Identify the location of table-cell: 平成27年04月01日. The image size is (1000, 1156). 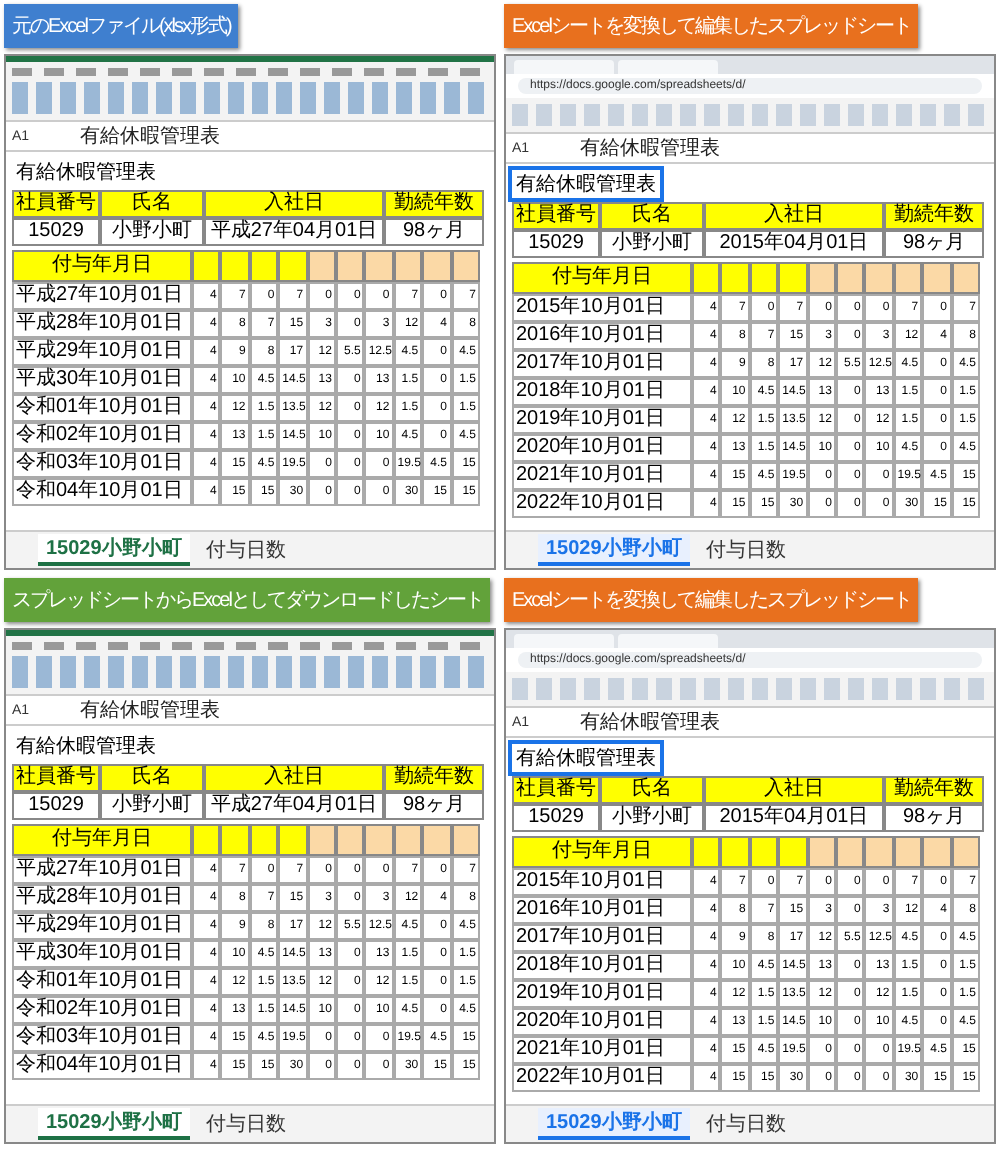
(294, 232).